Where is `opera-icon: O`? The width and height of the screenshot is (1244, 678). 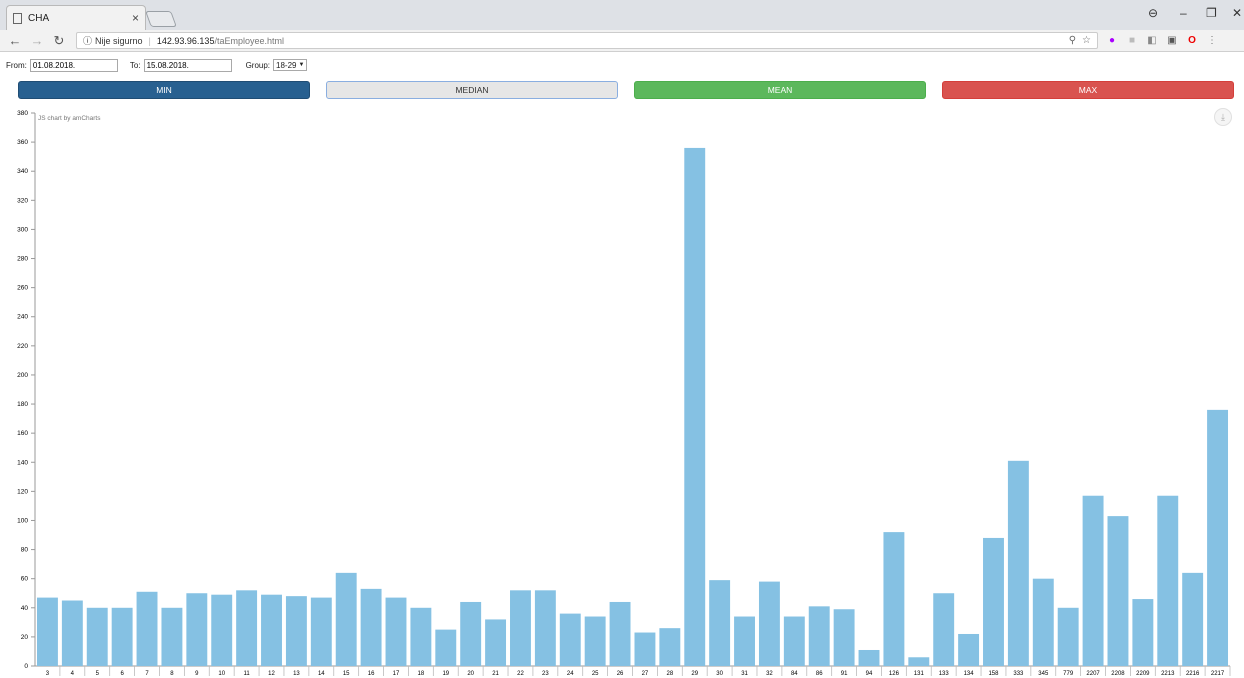 opera-icon: O is located at coordinates (1192, 40).